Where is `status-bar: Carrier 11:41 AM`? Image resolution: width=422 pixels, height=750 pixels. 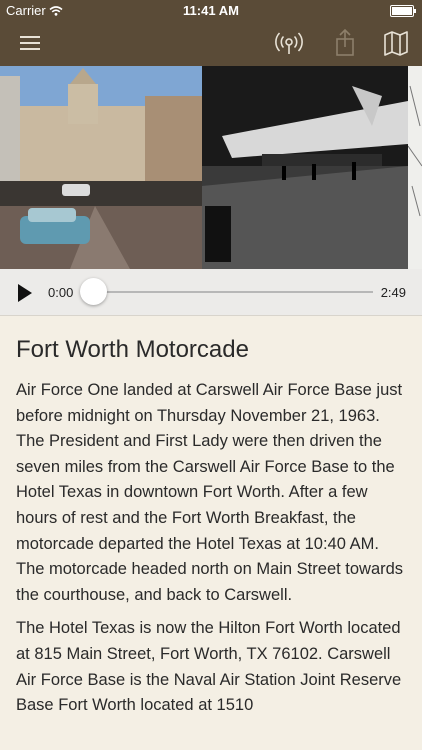 status-bar: Carrier 11:41 AM is located at coordinates (211, 10).